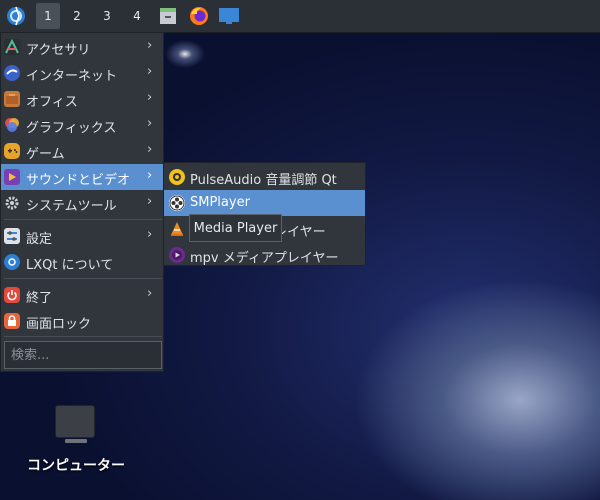 Image resolution: width=600 pixels, height=500 pixels. Describe the element at coordinates (264, 203) in the screenshot. I see `submenu-item-smplayer: SMPlayer` at that location.